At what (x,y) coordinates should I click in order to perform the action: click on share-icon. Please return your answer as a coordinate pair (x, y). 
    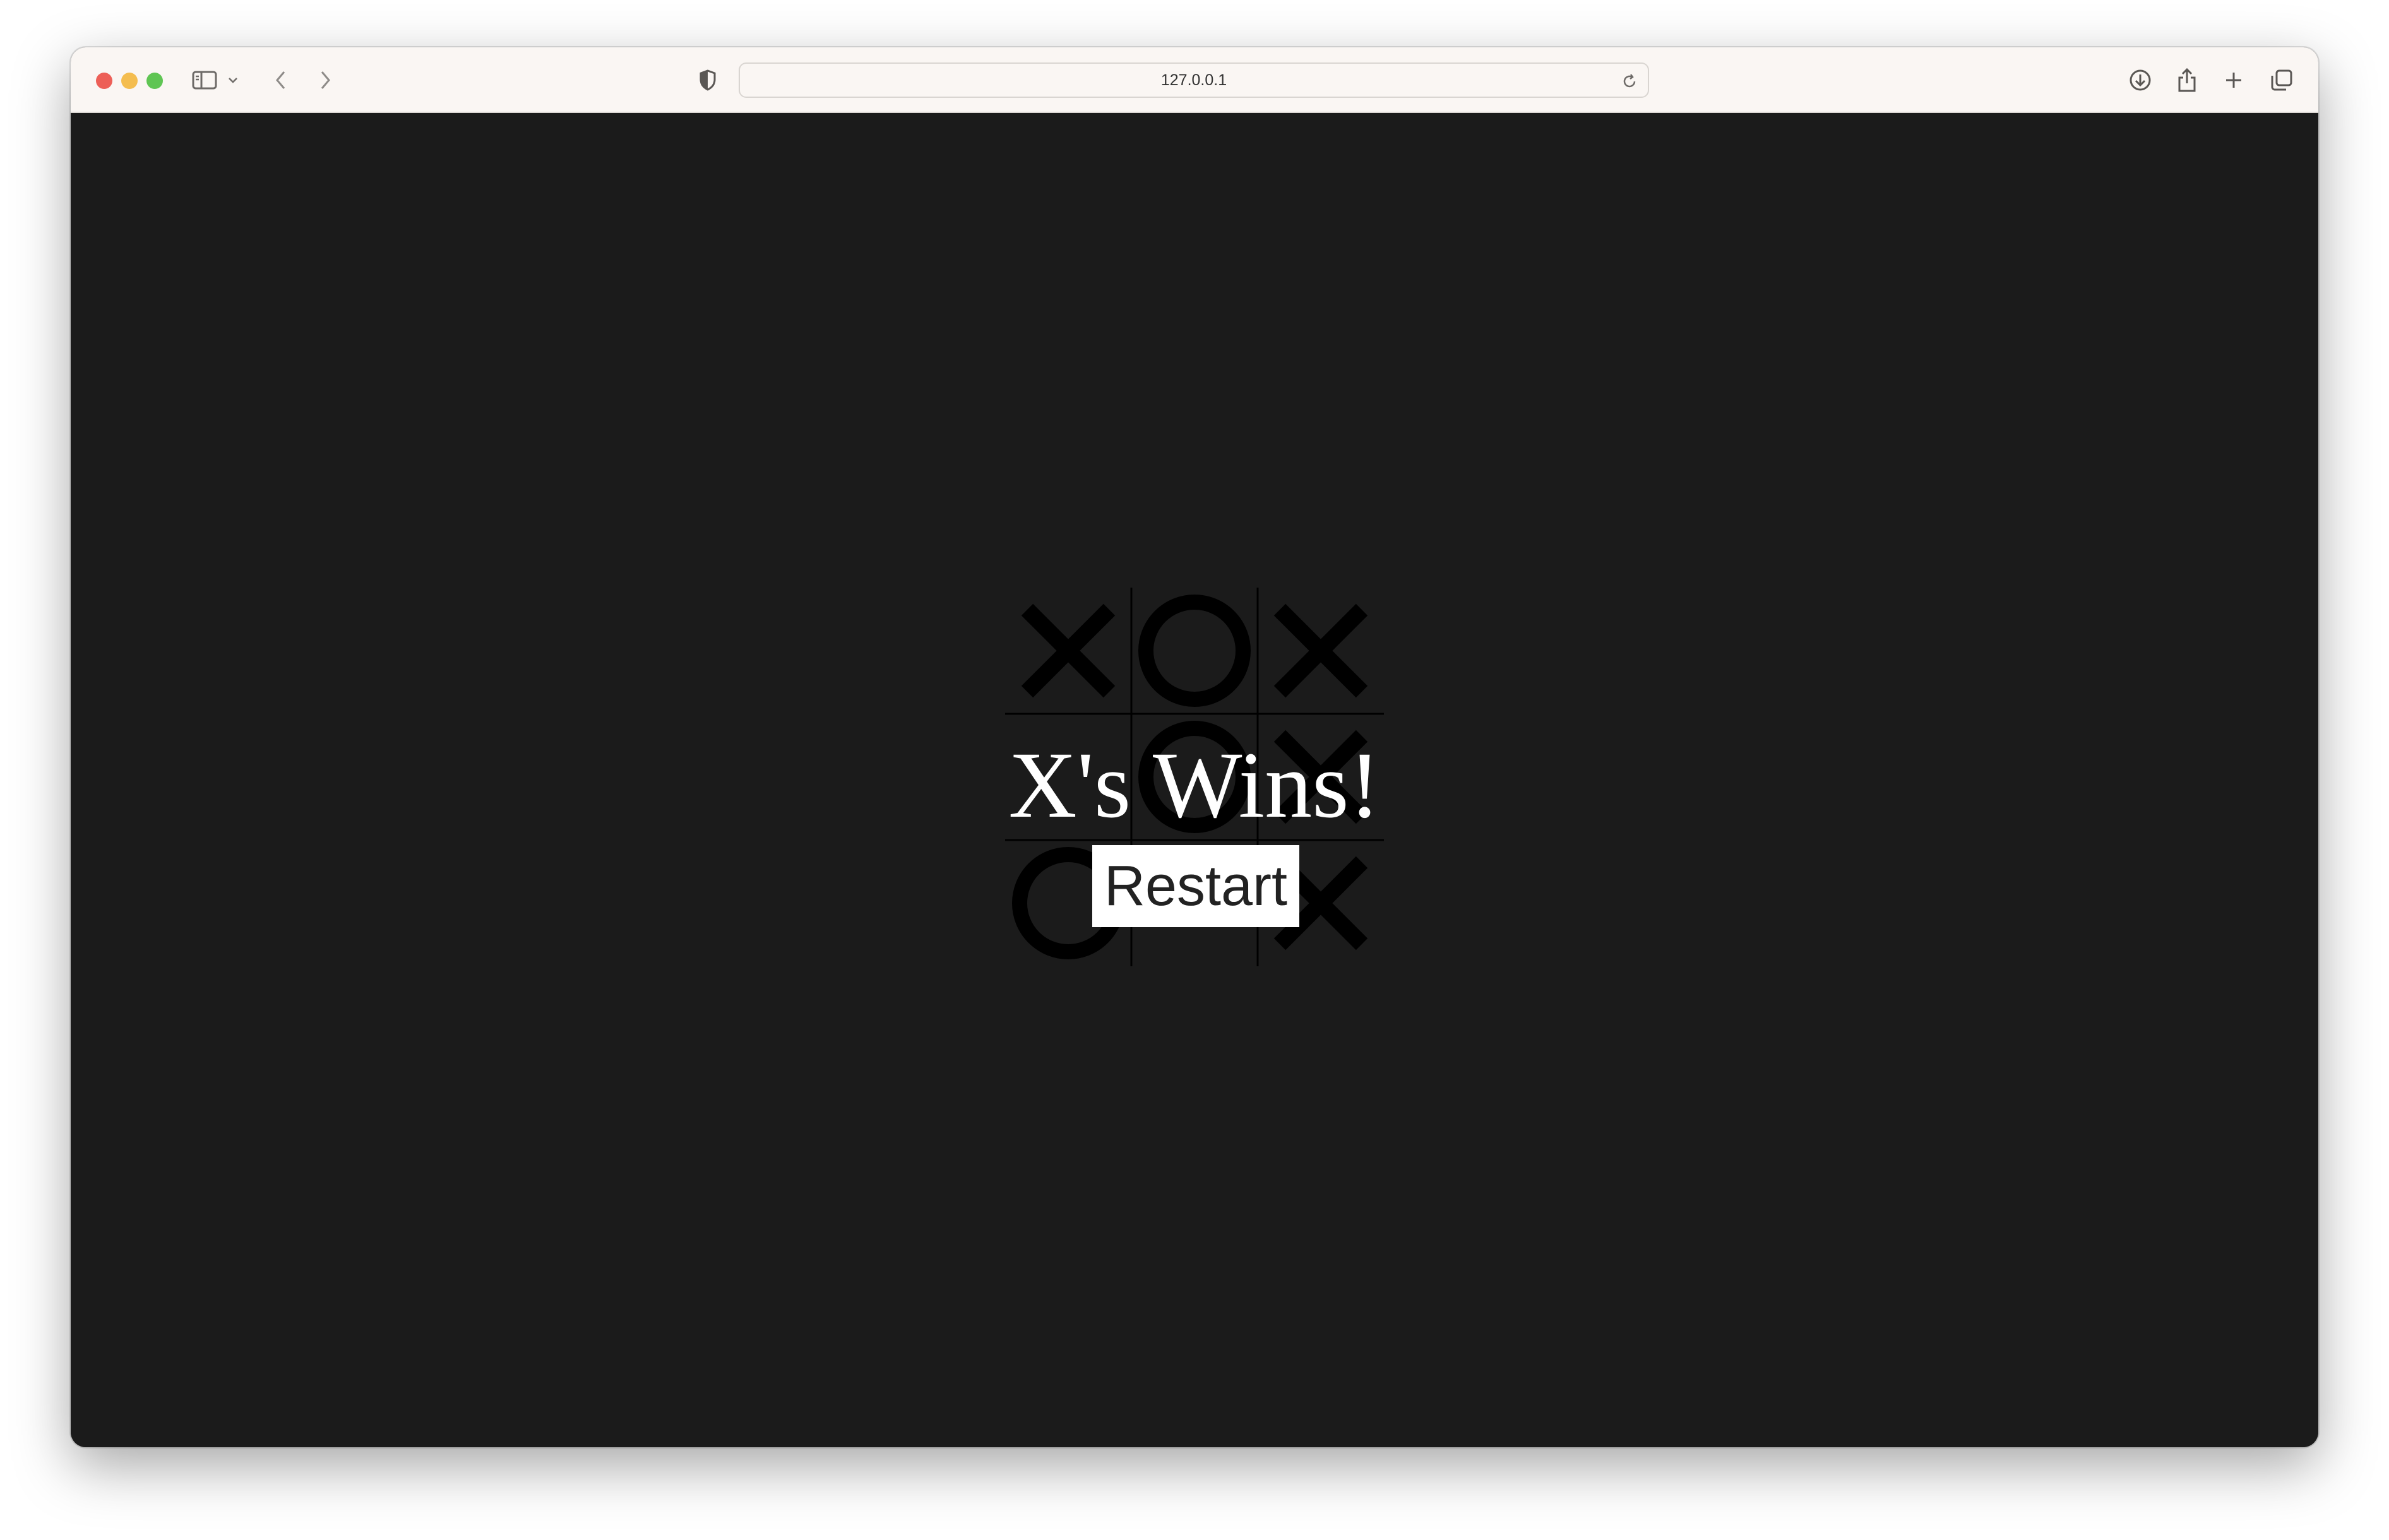
    Looking at the image, I should click on (2187, 80).